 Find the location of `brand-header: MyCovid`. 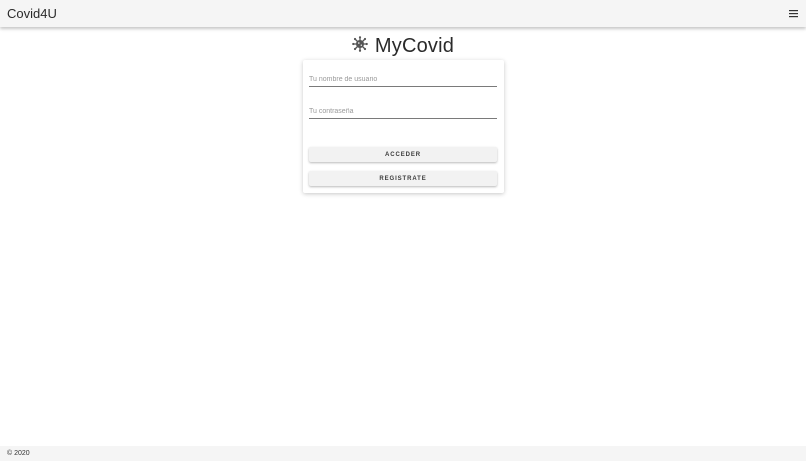

brand-header: MyCovid is located at coordinates (403, 46).